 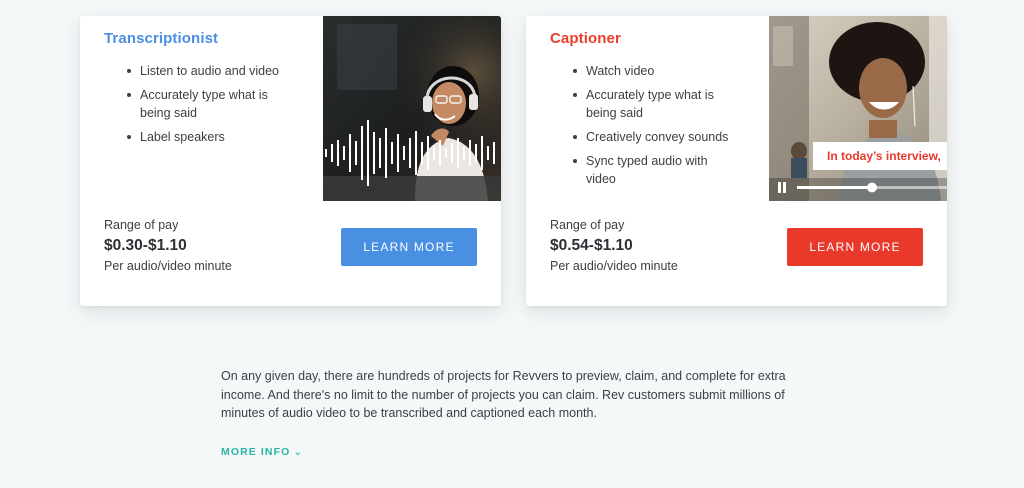 I want to click on video-progress-handle, so click(x=872, y=187).